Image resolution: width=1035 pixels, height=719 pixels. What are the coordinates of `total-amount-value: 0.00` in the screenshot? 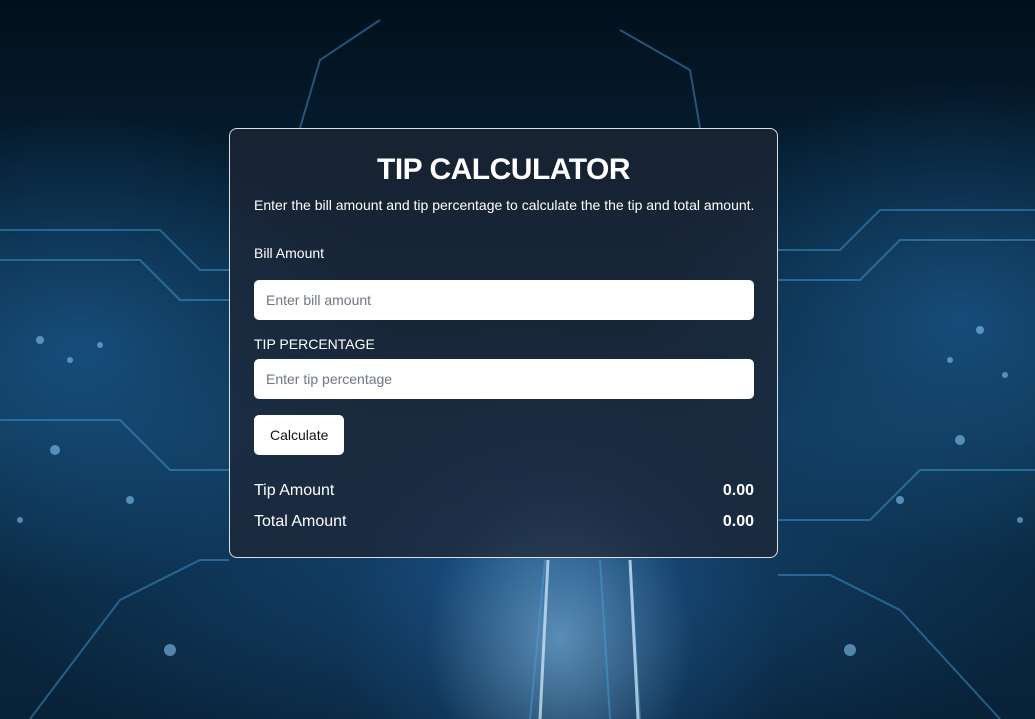 It's located at (738, 521).